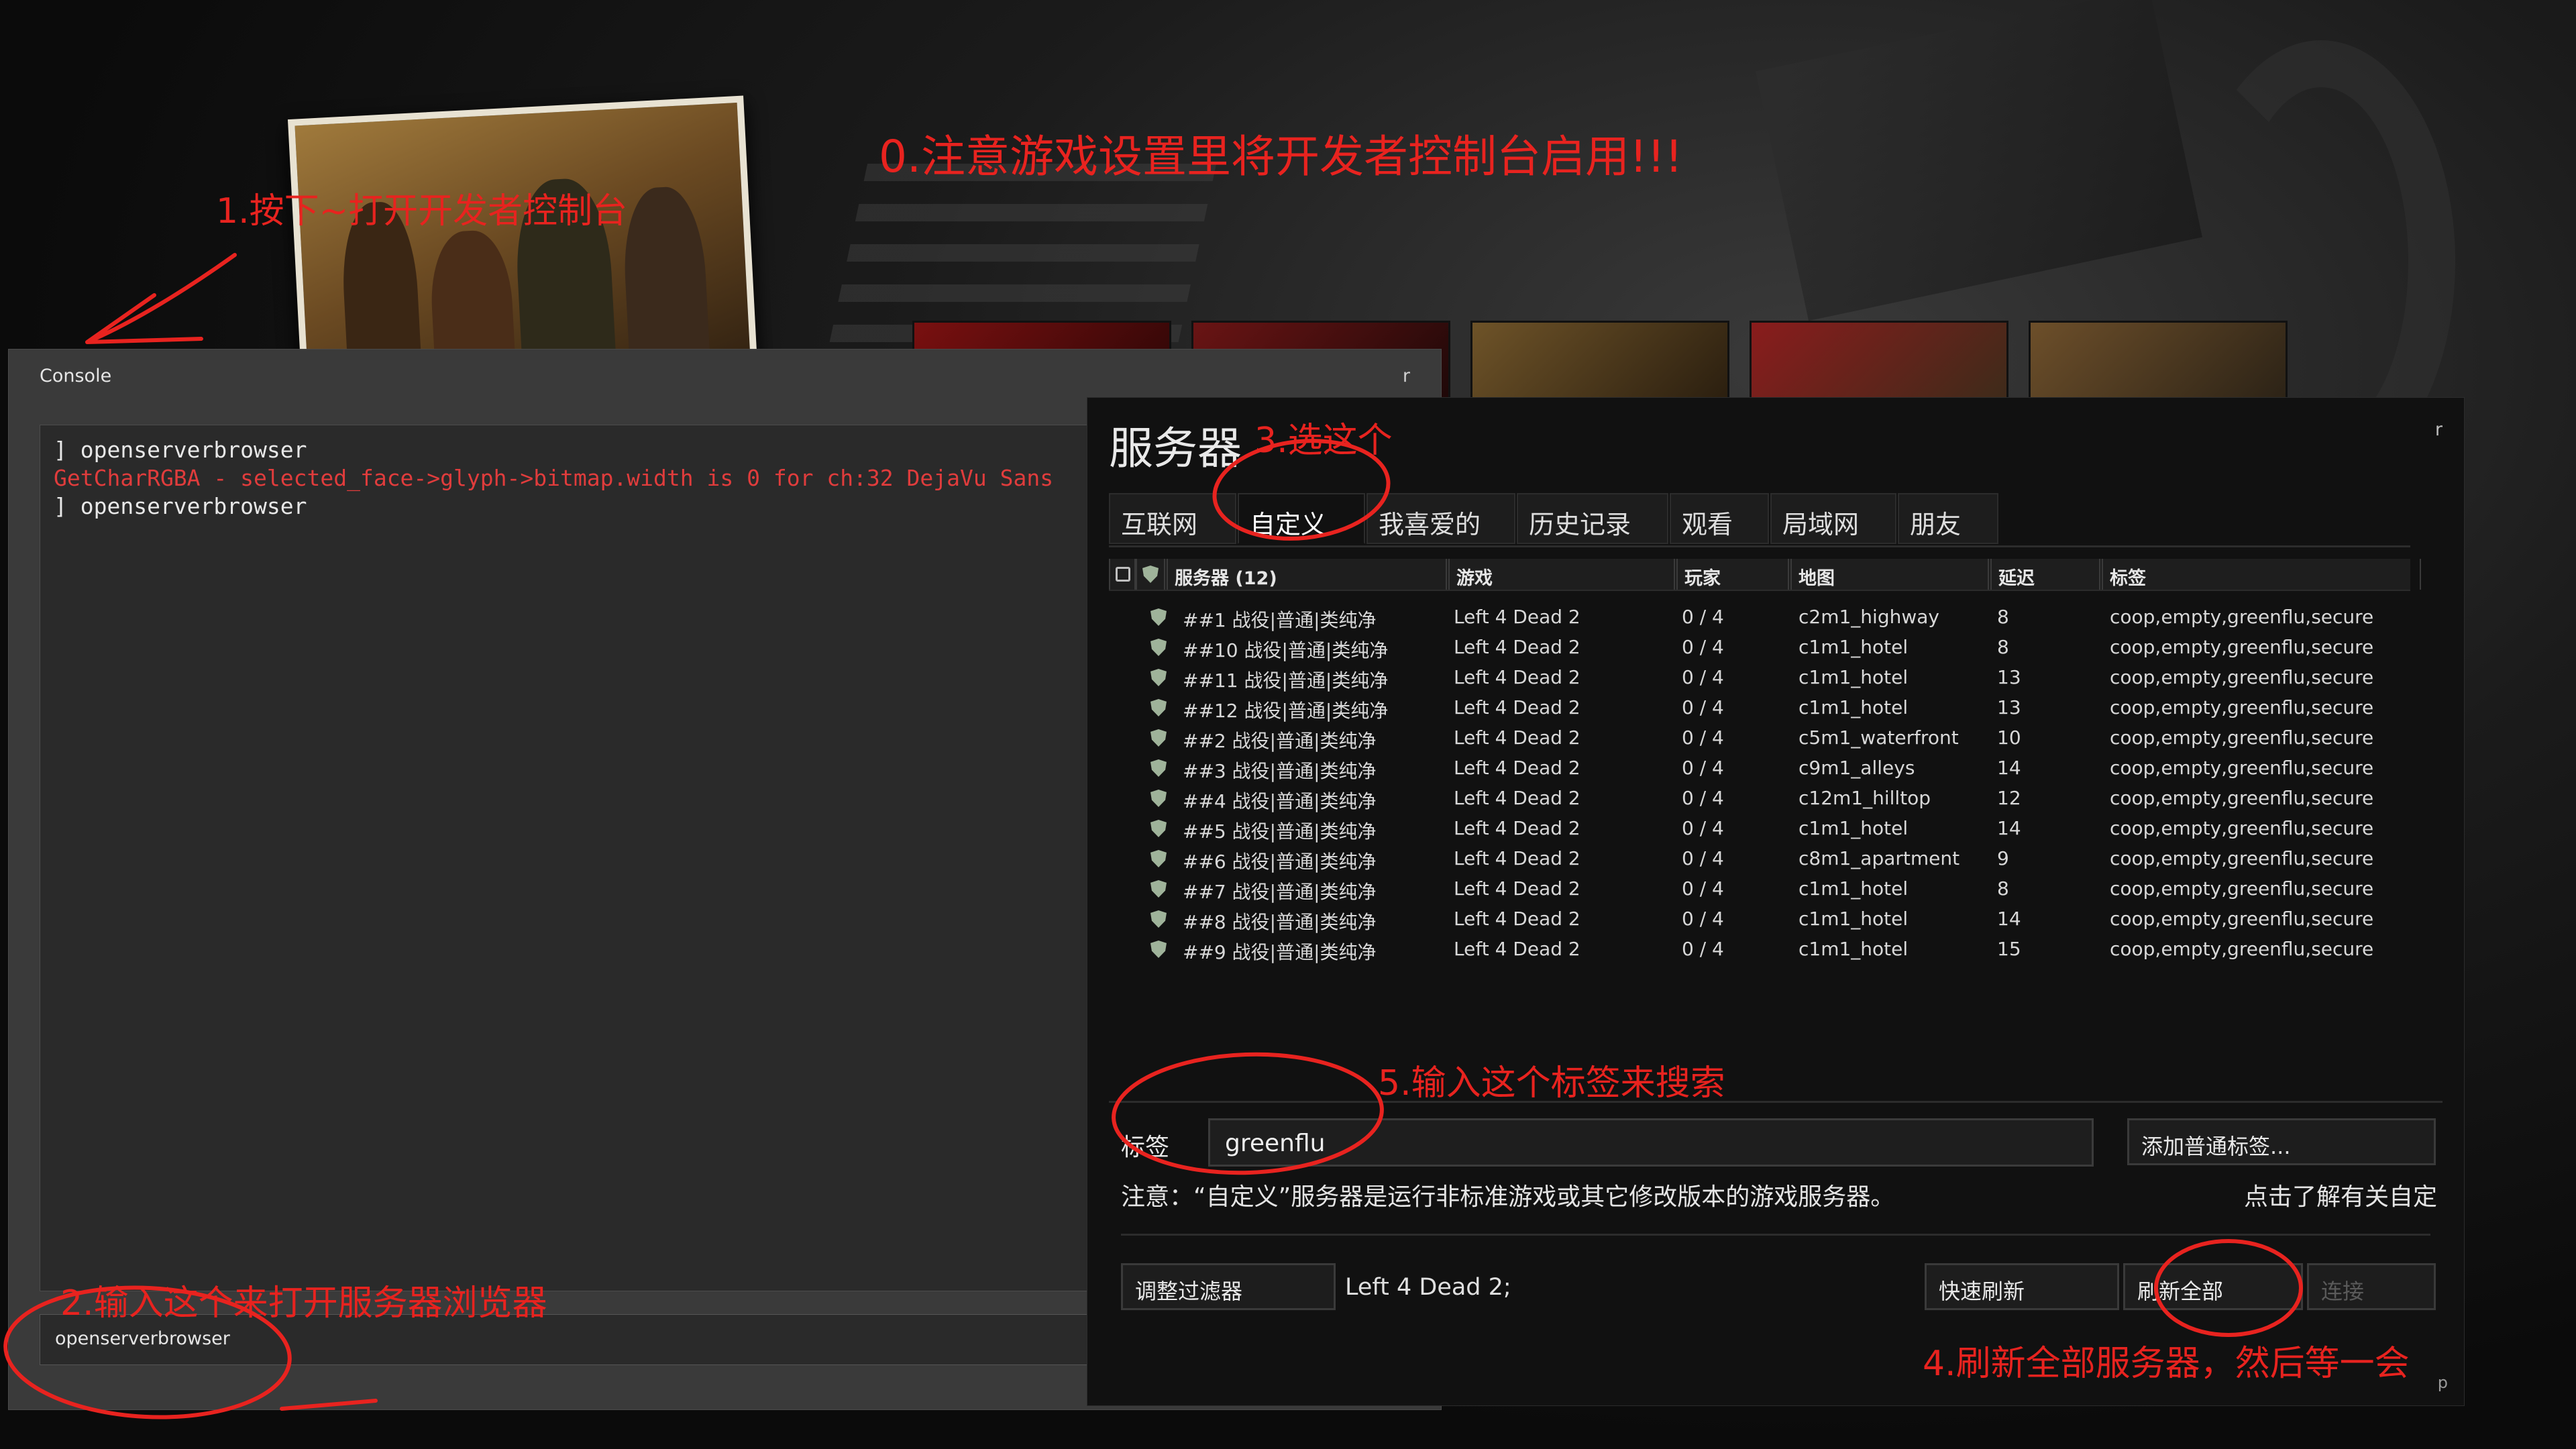 Image resolution: width=2576 pixels, height=1449 pixels. I want to click on lock-icon, so click(1123, 574).